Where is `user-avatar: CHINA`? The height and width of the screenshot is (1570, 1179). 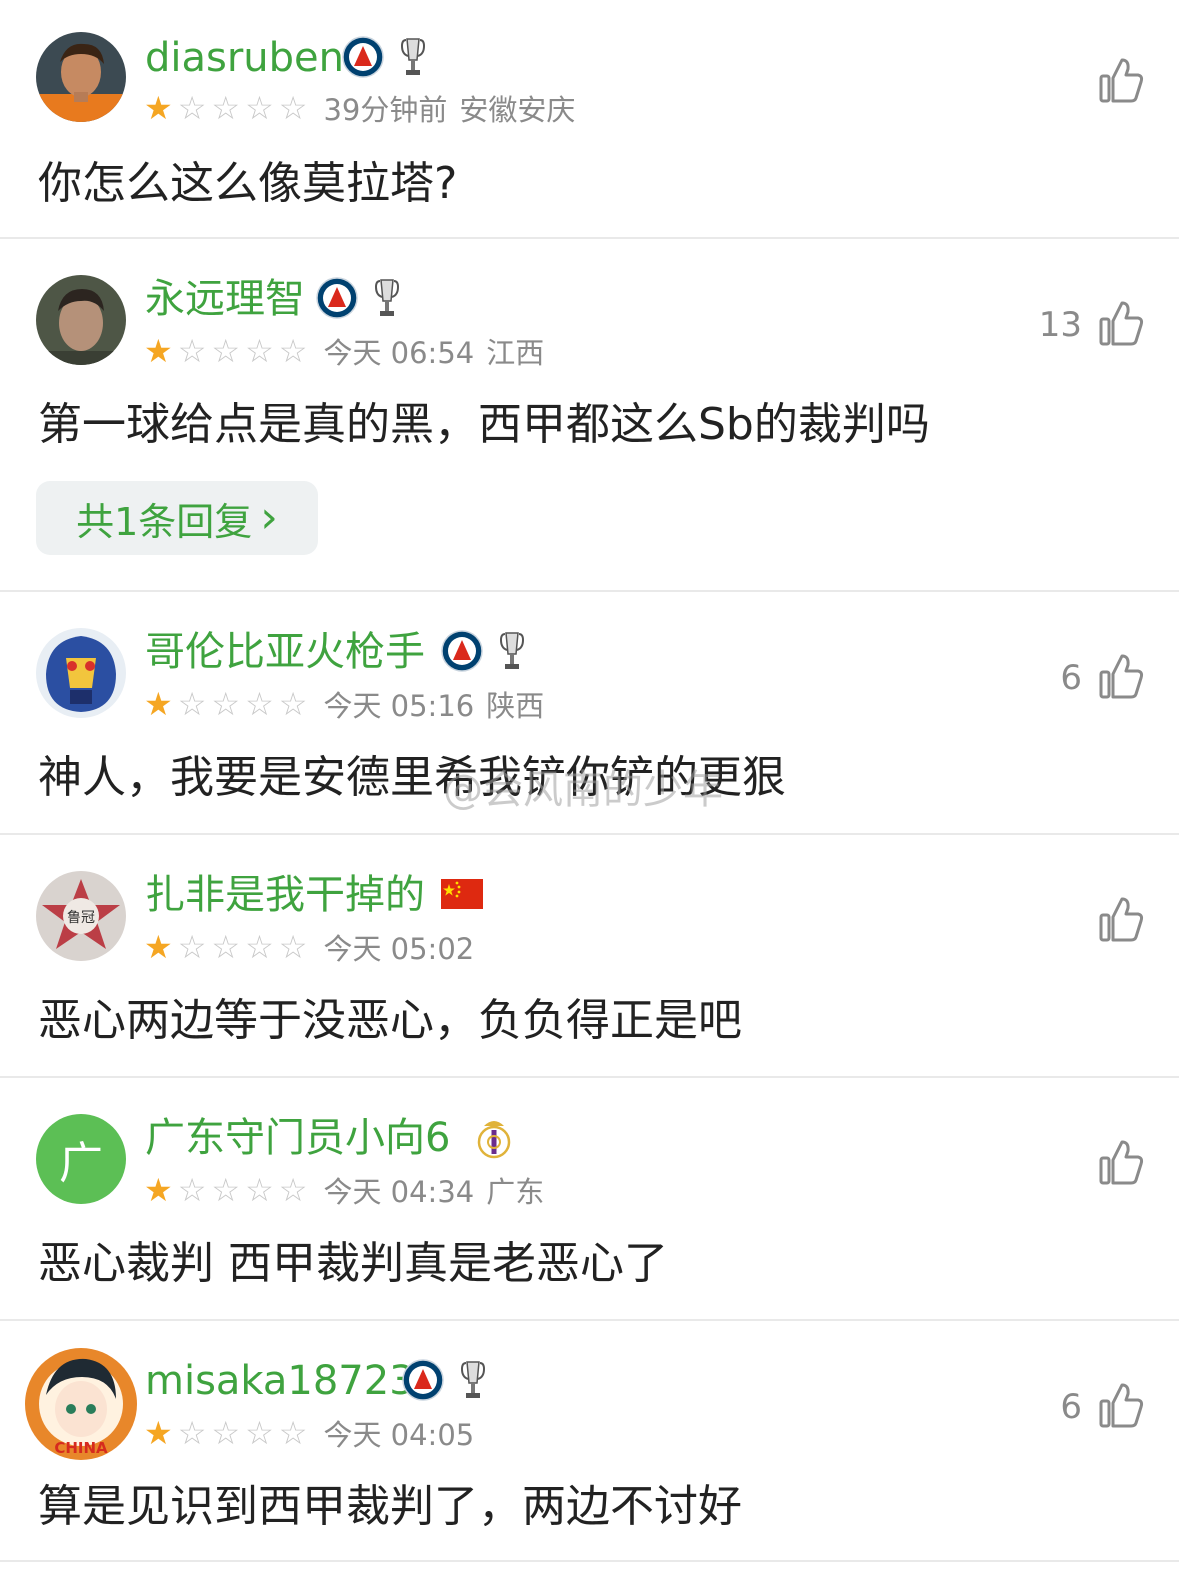
user-avatar: CHINA is located at coordinates (81, 1404).